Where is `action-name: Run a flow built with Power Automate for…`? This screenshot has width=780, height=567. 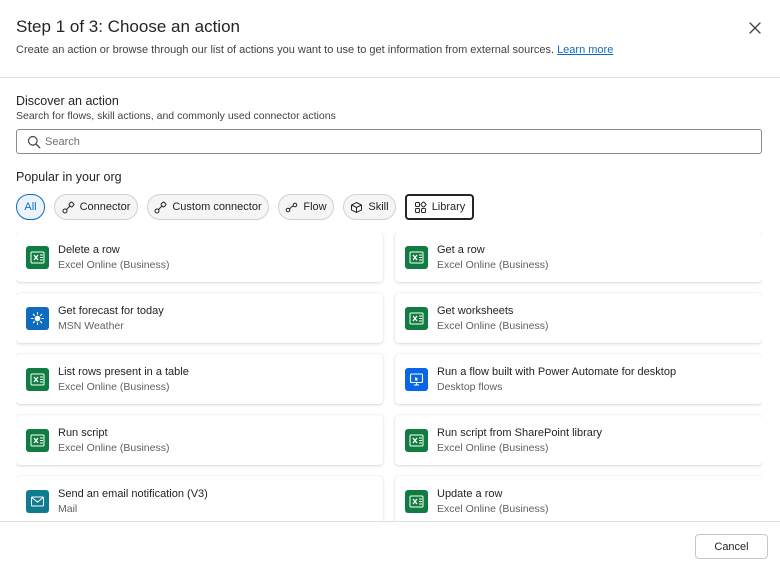 action-name: Run a flow built with Power Automate for… is located at coordinates (557, 372).